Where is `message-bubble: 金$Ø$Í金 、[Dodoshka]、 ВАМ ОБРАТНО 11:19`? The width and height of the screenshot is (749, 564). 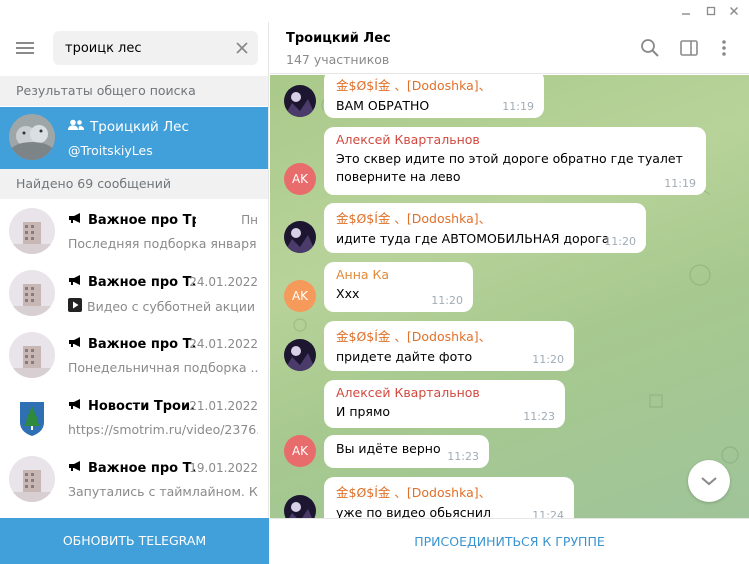 message-bubble: 金$Ø$Í金 、[Dodoshka]、 ВАМ ОБРАТНО 11:19 is located at coordinates (434, 96).